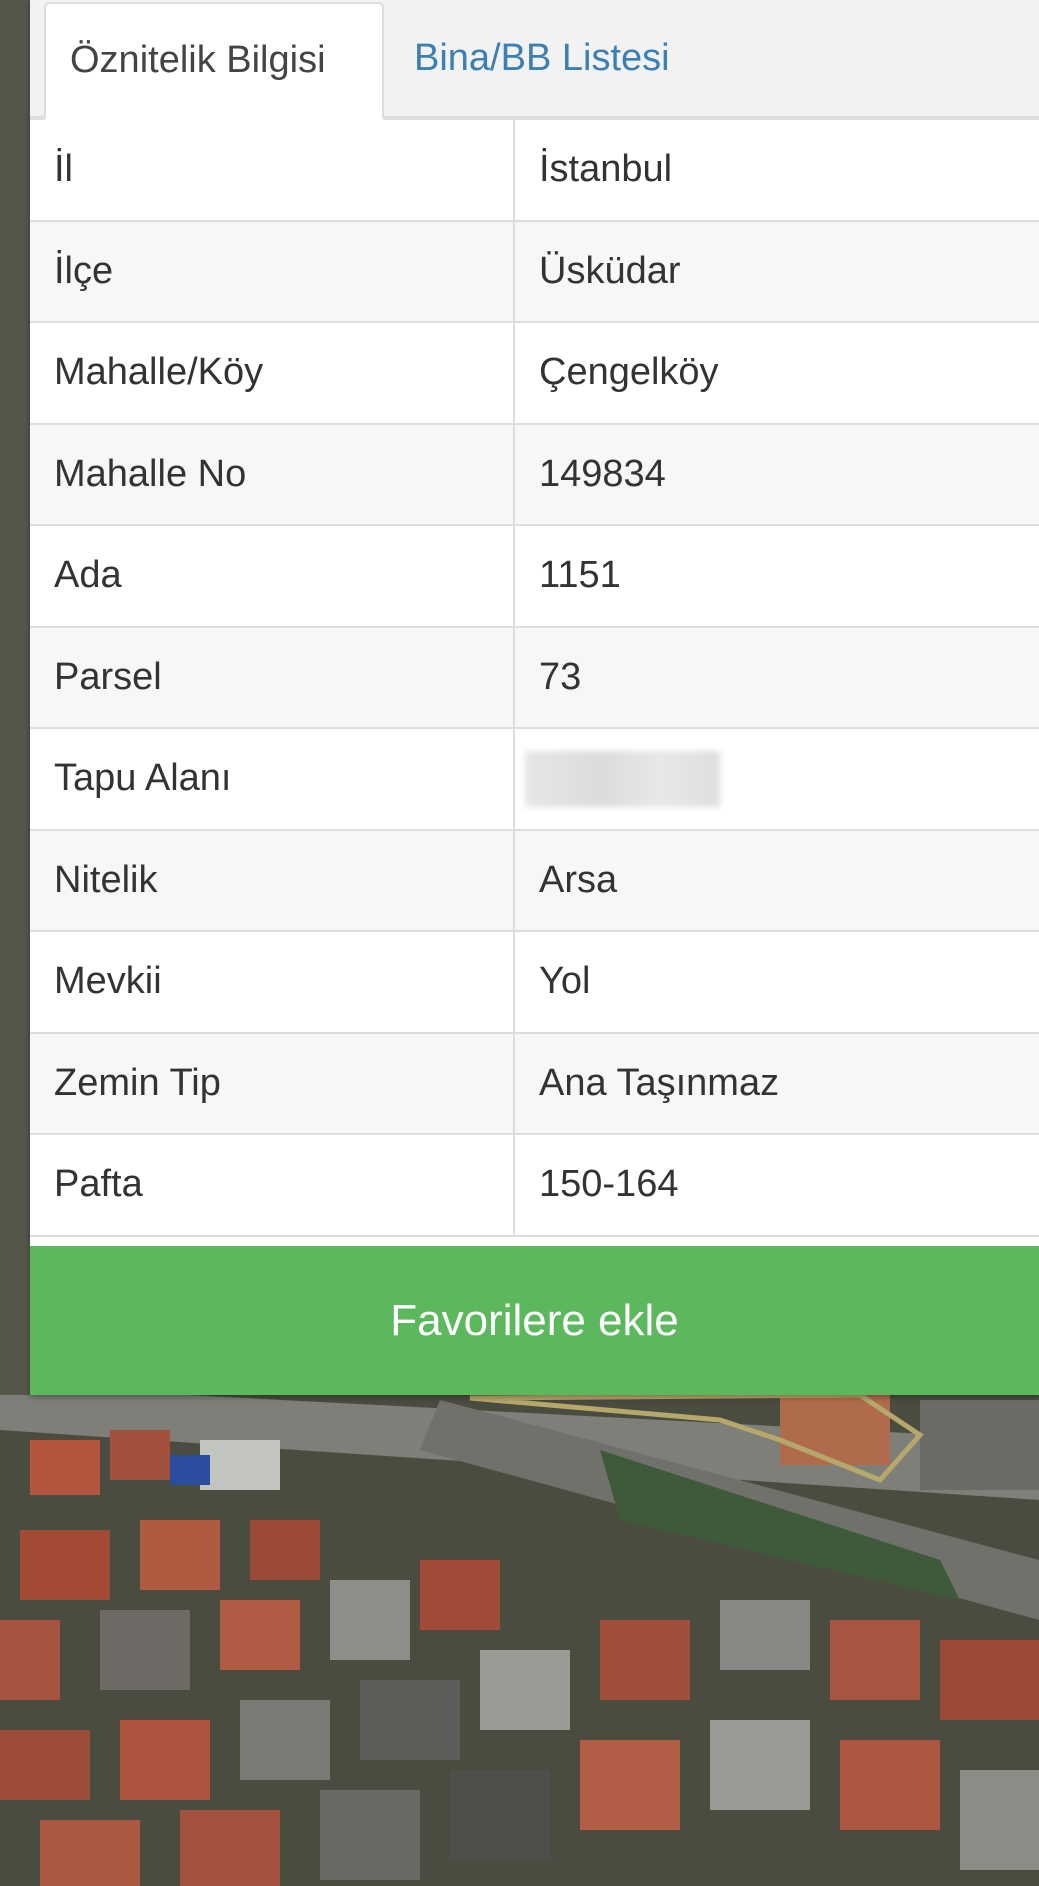 This screenshot has height=1886, width=1039. I want to click on table-row: Nitelik Arsa, so click(534, 880).